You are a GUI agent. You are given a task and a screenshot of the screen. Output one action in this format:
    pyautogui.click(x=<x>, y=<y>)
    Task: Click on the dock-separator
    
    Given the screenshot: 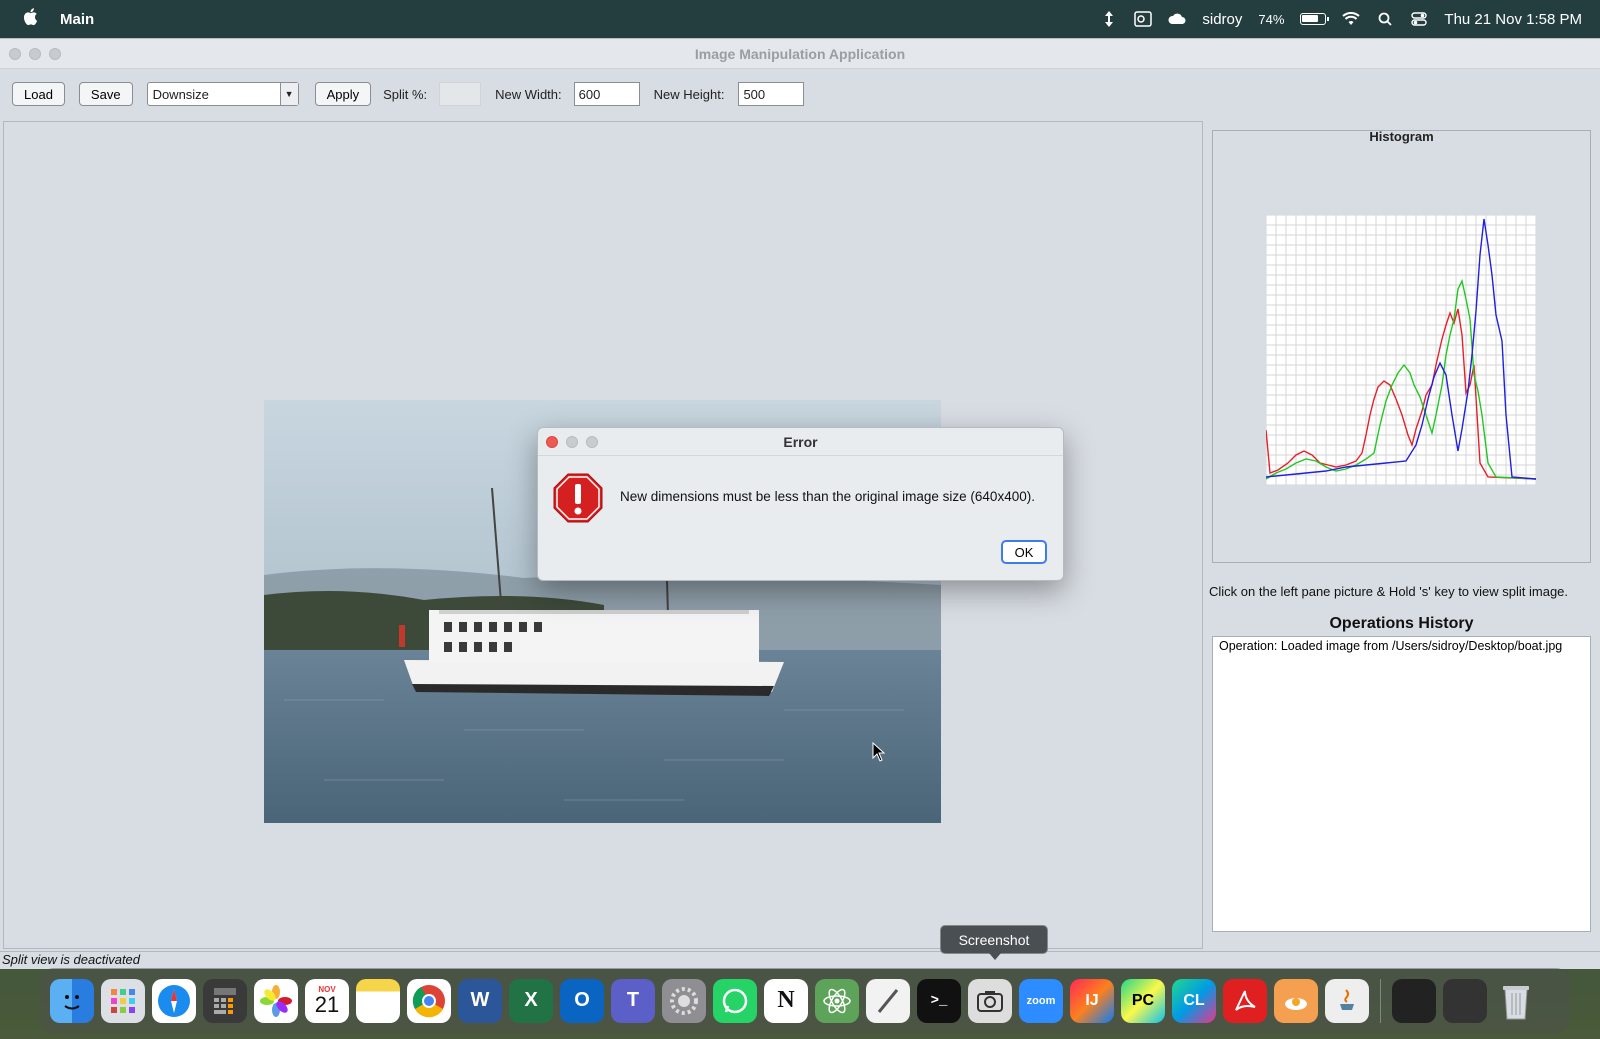 What is the action you would take?
    pyautogui.click(x=1380, y=1000)
    